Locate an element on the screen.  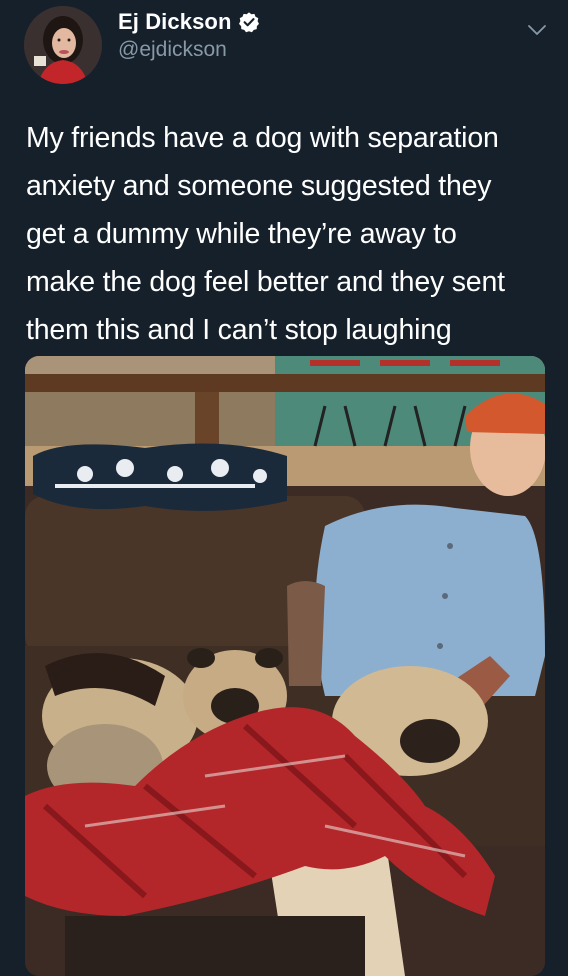
display-name-row: Ej Dickson is located at coordinates (189, 22).